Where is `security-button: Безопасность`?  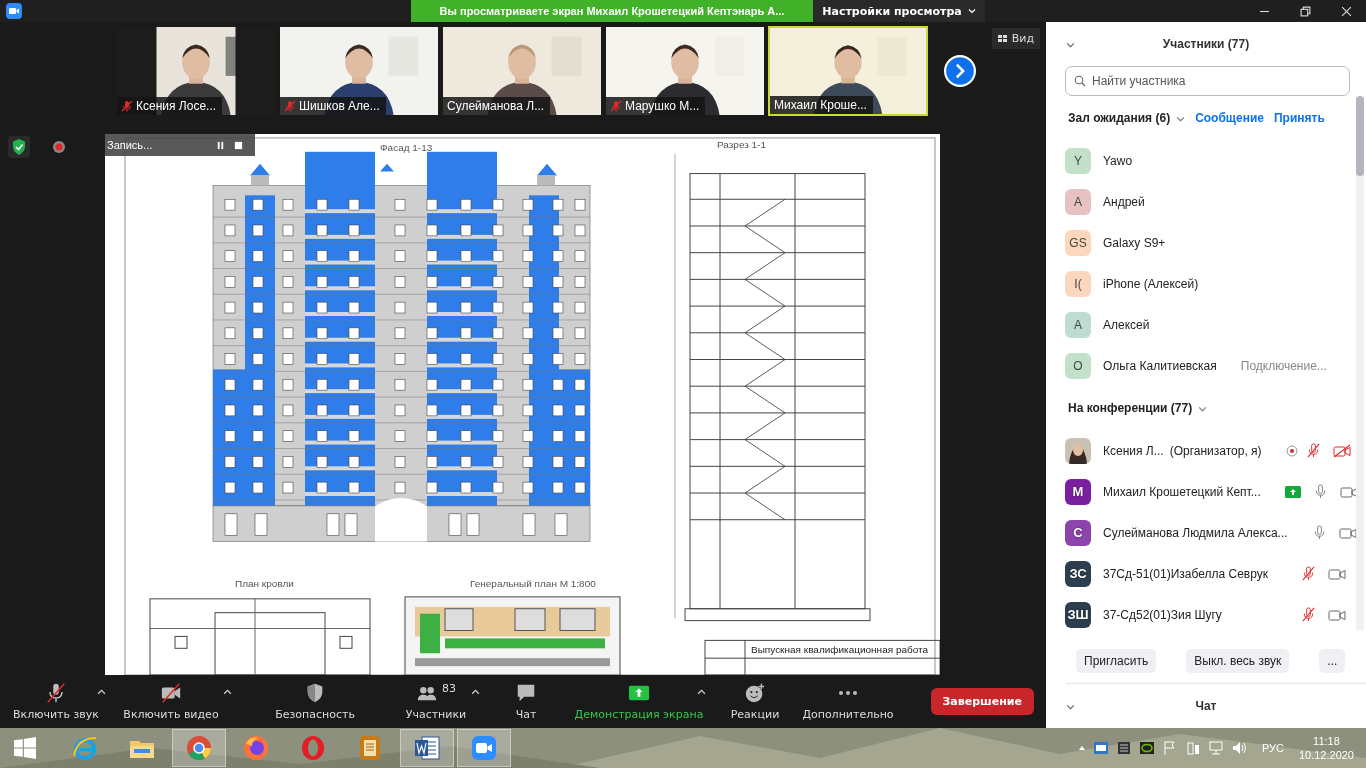
security-button: Безопасность is located at coordinates (315, 701).